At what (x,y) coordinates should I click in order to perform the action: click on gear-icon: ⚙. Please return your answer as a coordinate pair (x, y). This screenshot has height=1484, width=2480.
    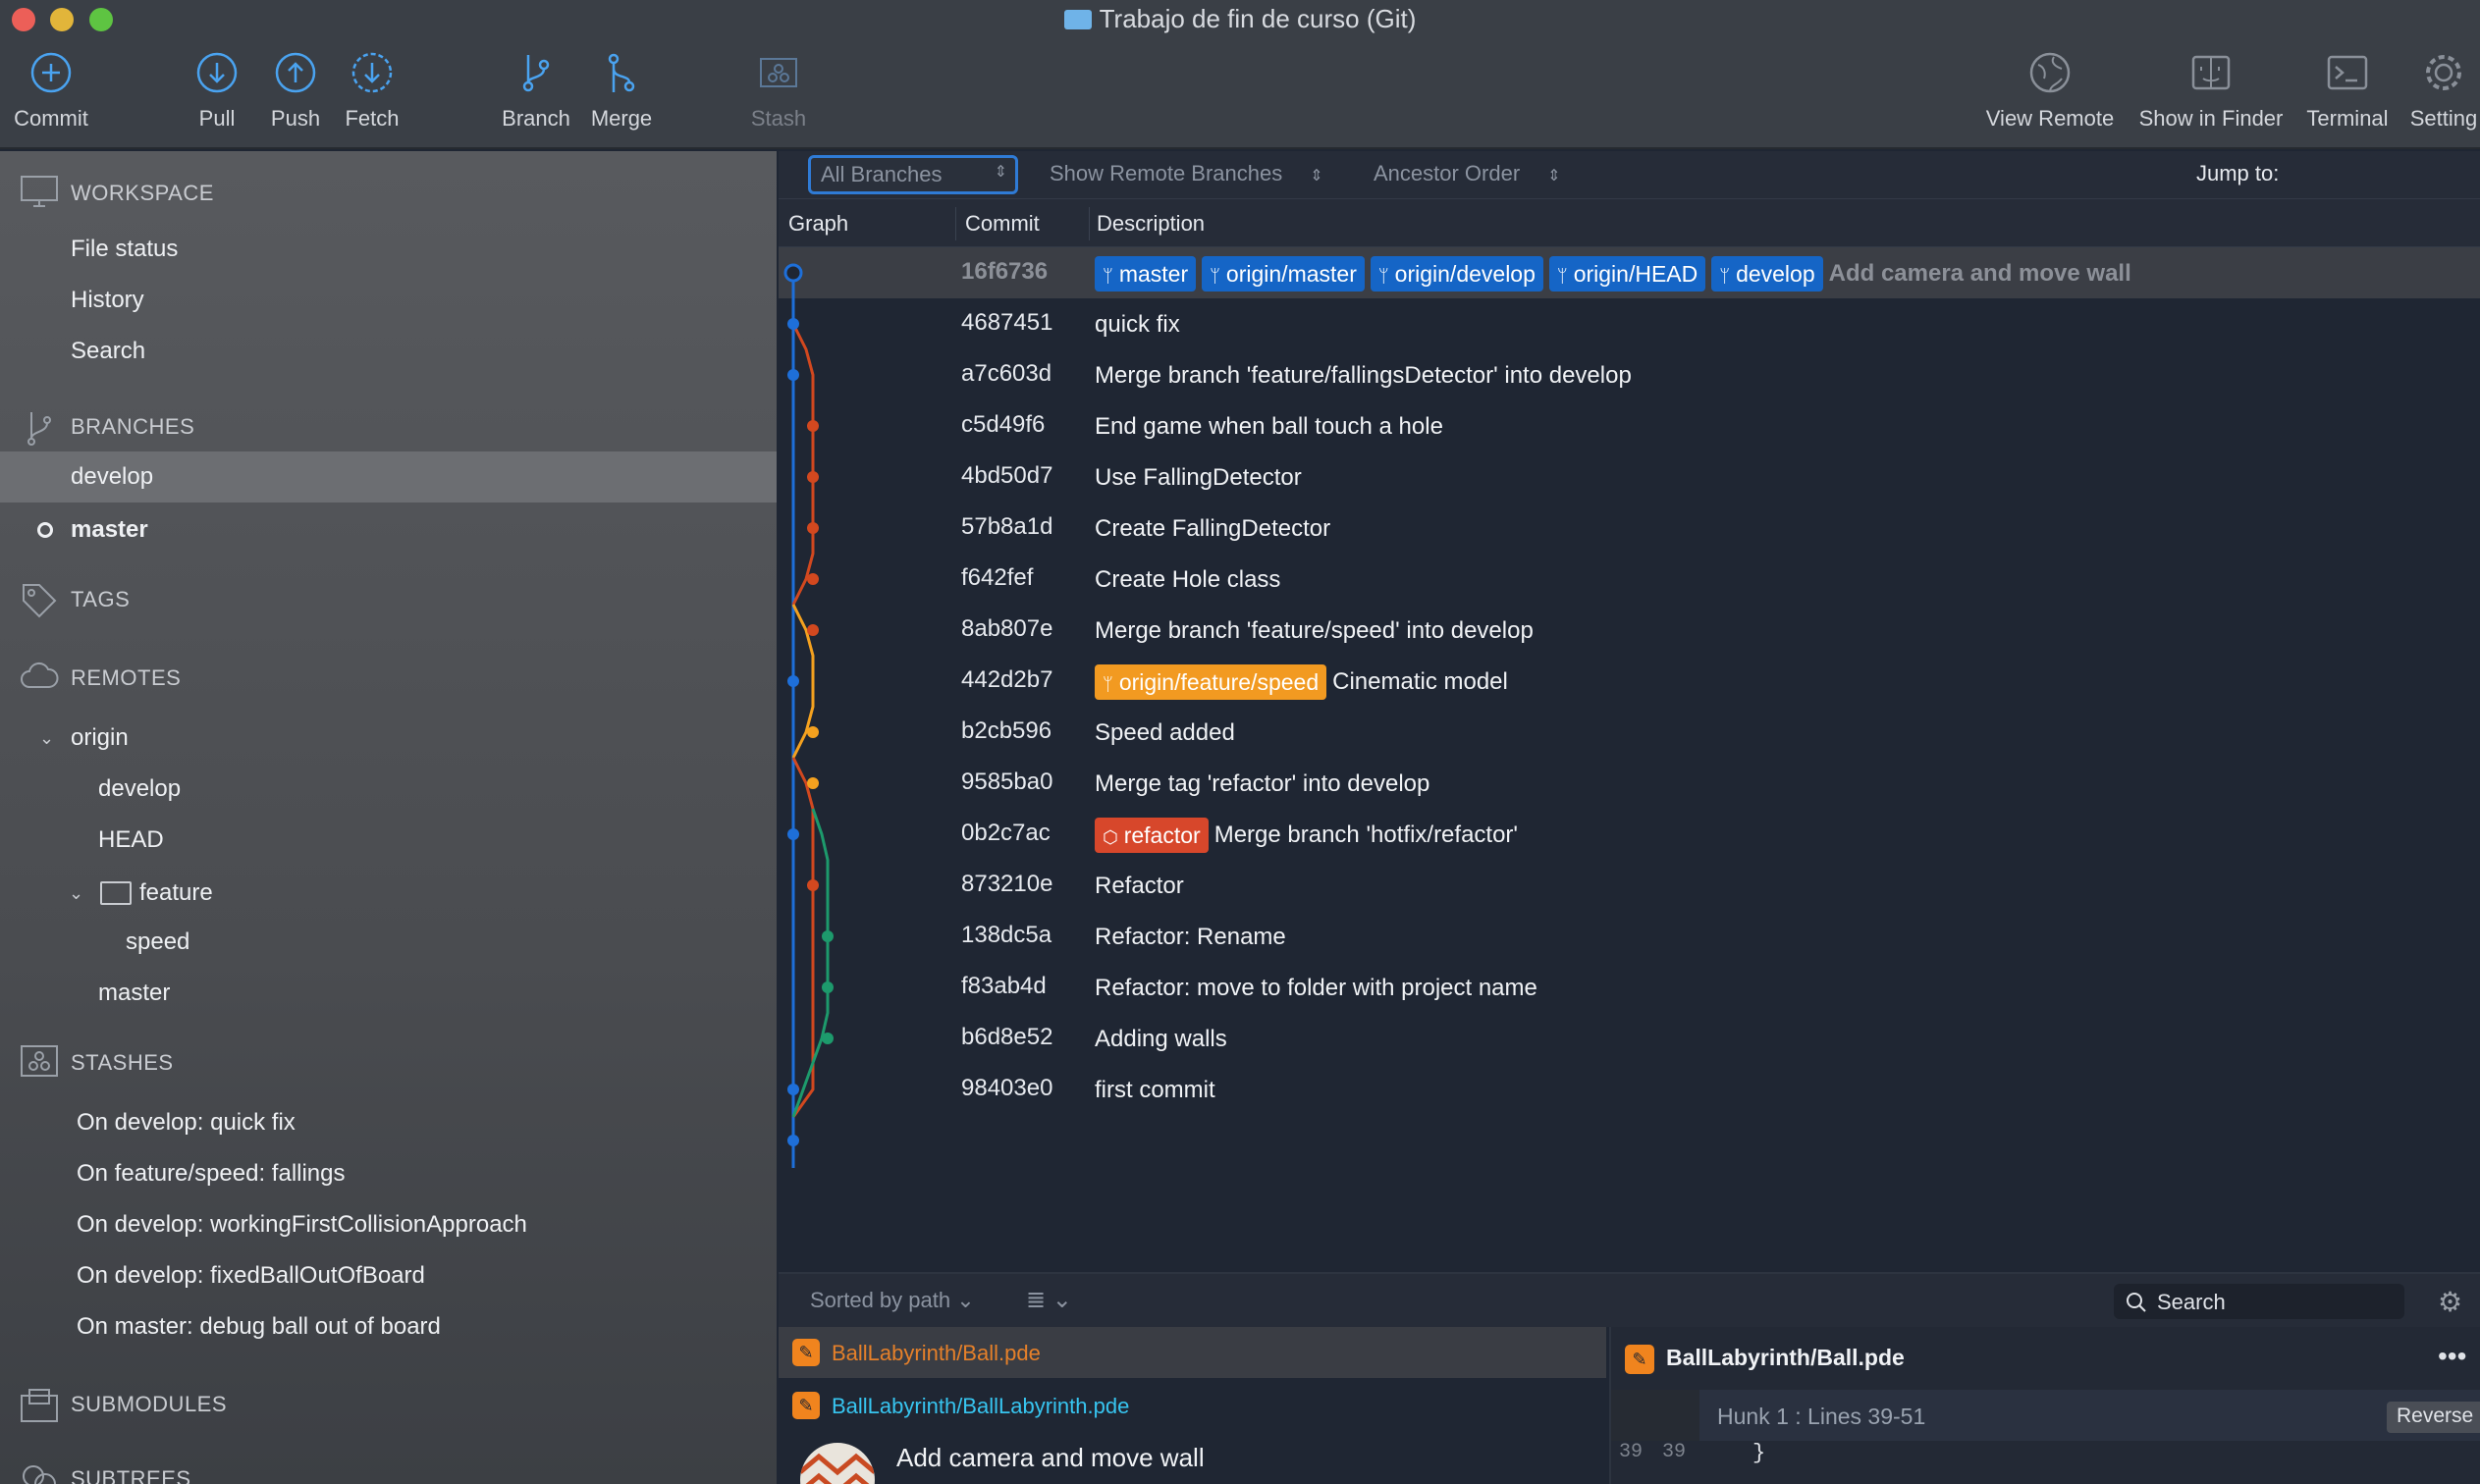
    Looking at the image, I should click on (2450, 1302).